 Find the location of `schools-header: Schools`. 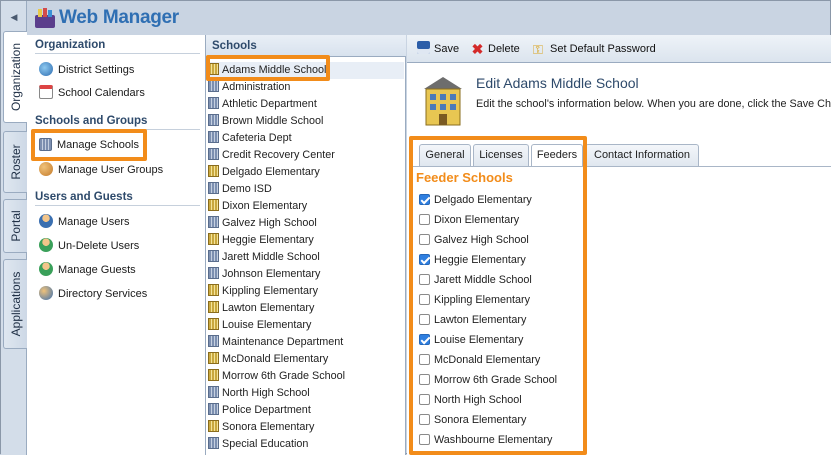

schools-header: Schools is located at coordinates (306, 46).